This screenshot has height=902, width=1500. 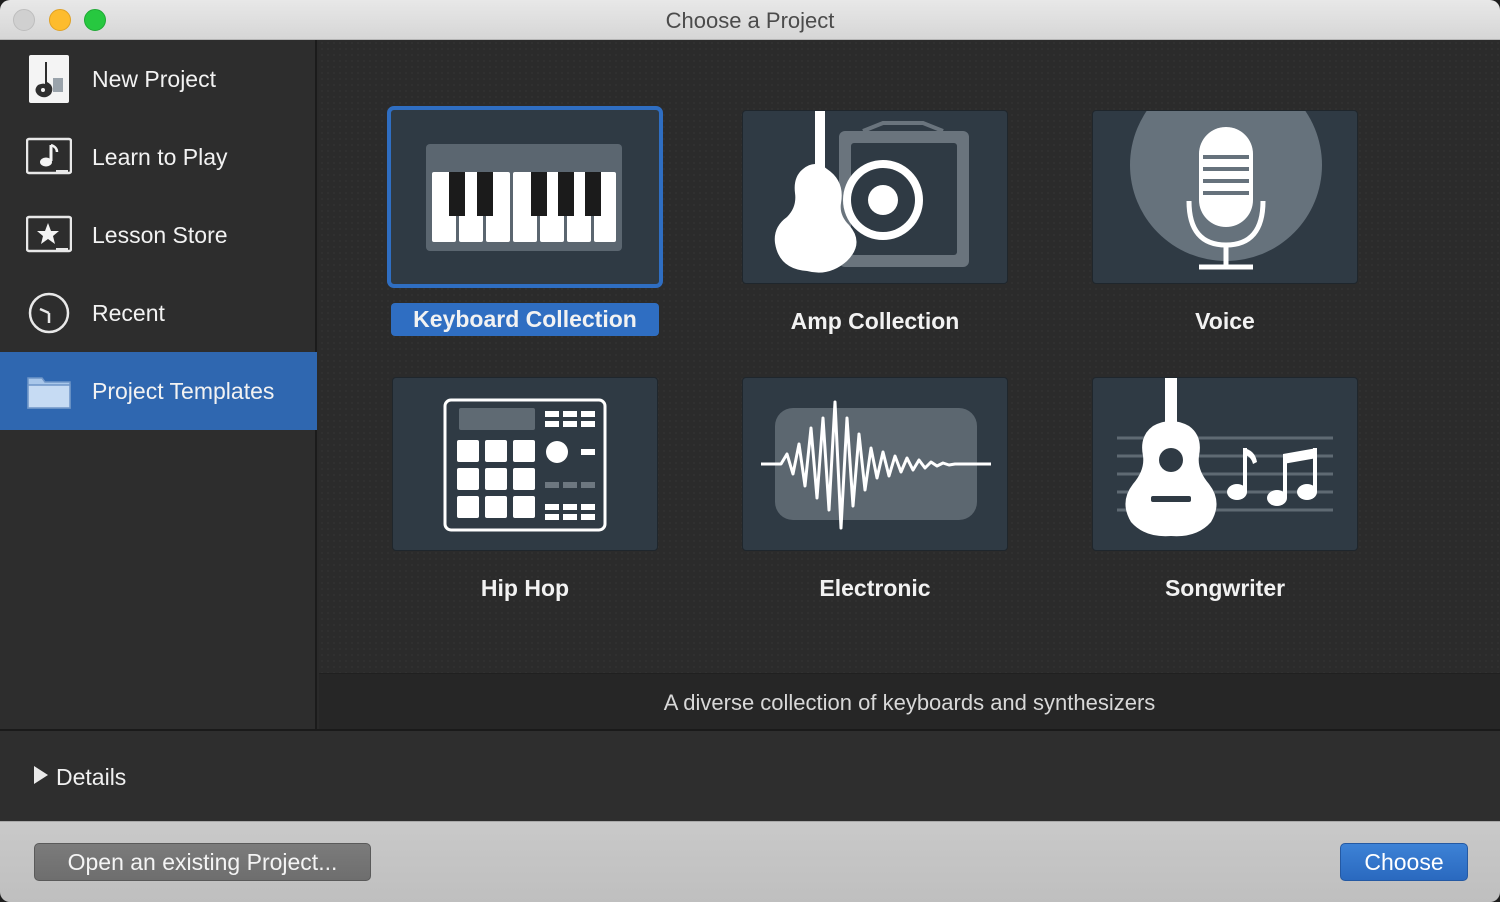 I want to click on choose-button: Choose, so click(x=1404, y=862).